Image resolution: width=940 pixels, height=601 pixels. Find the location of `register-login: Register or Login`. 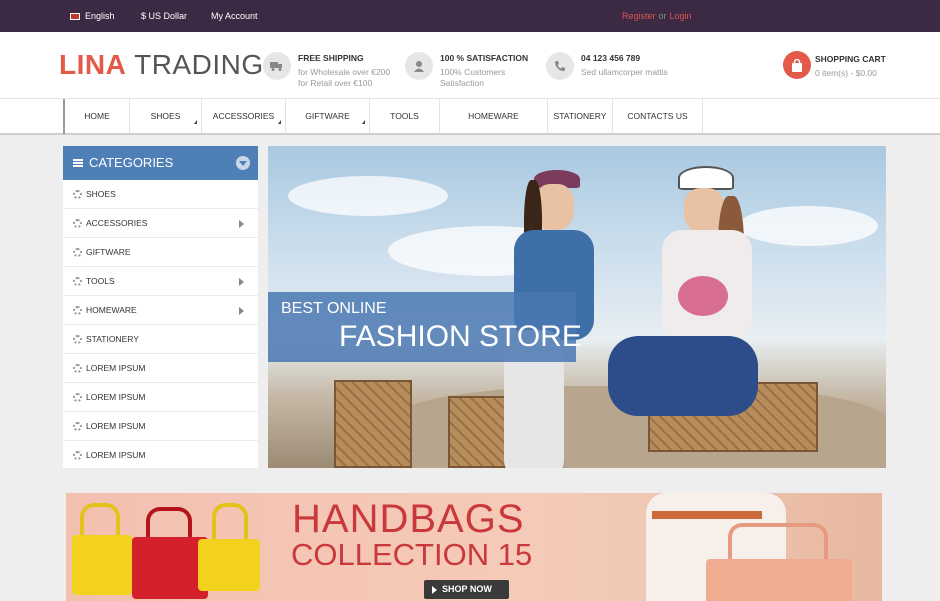

register-login: Register or Login is located at coordinates (657, 16).